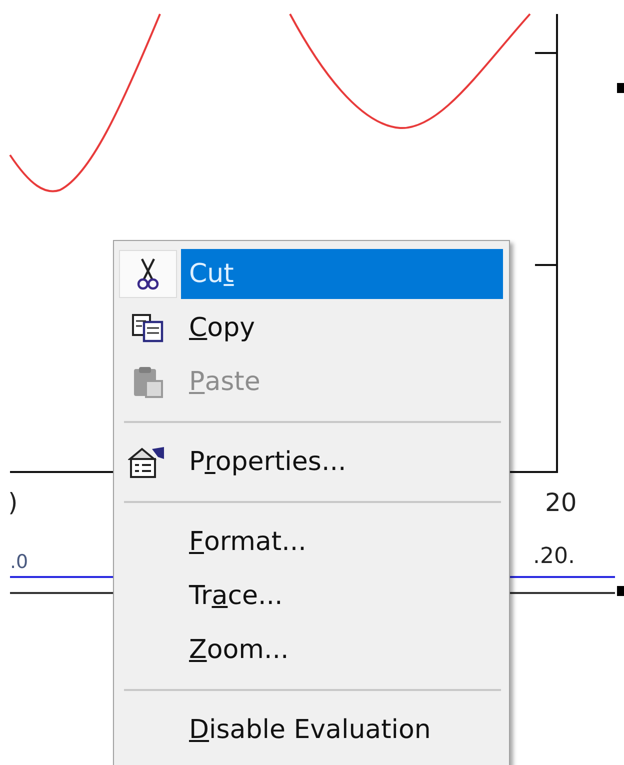  What do you see at coordinates (342, 730) in the screenshot?
I see `menu-item: Disable Evaluation` at bounding box center [342, 730].